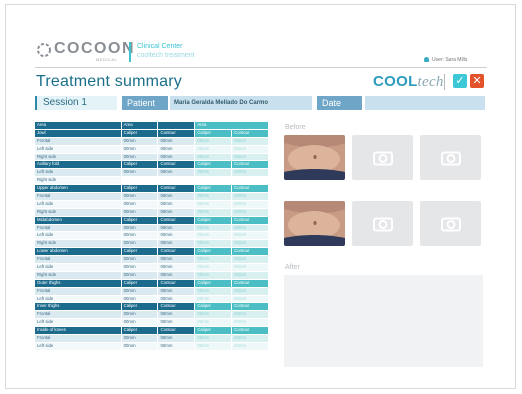 The width and height of the screenshot is (522, 394). Describe the element at coordinates (460, 81) in the screenshot. I see `confirm-button: ✓` at that location.